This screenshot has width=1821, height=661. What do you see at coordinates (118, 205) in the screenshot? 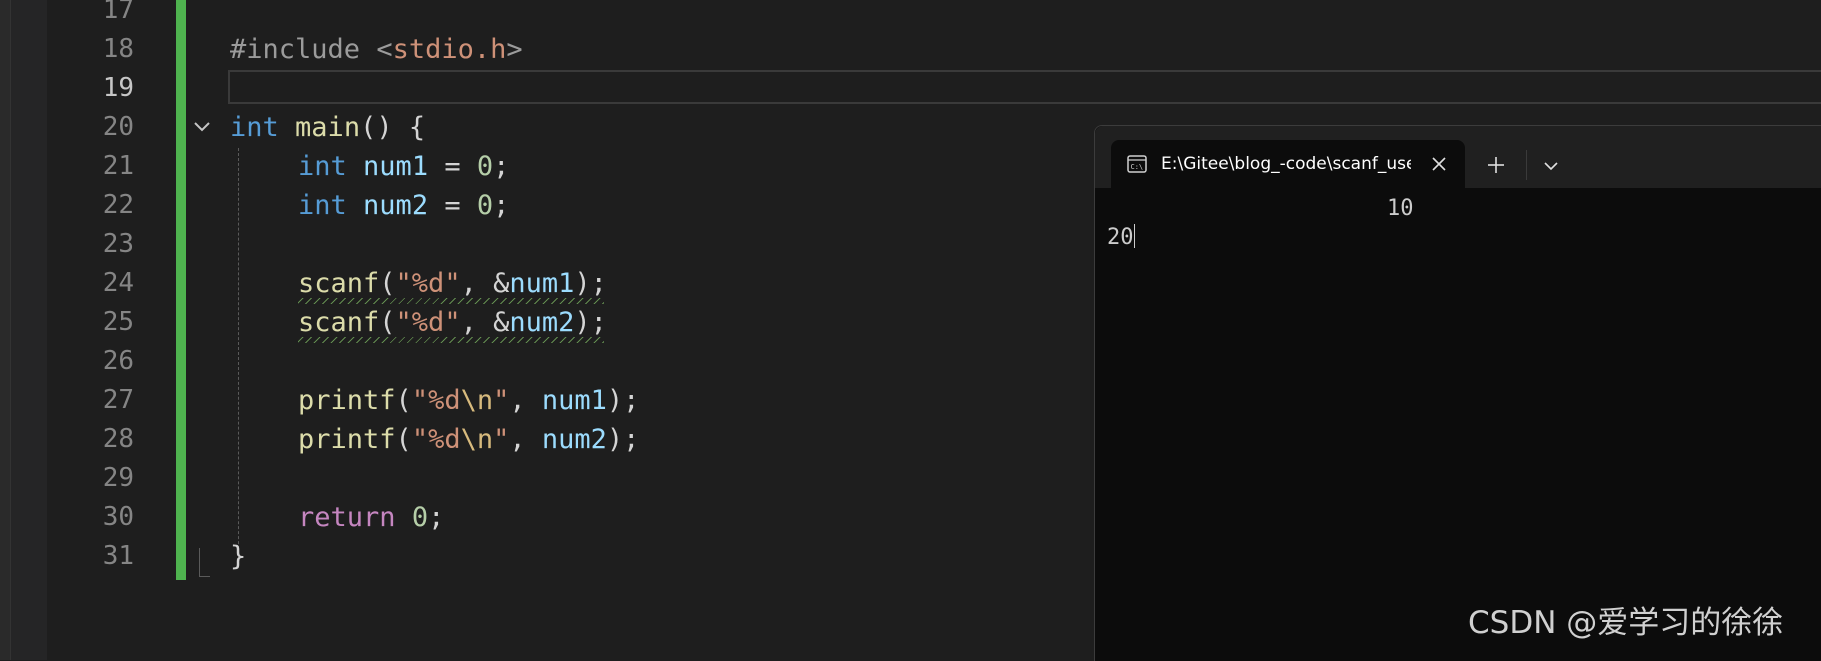
I see `line-number: 22` at bounding box center [118, 205].